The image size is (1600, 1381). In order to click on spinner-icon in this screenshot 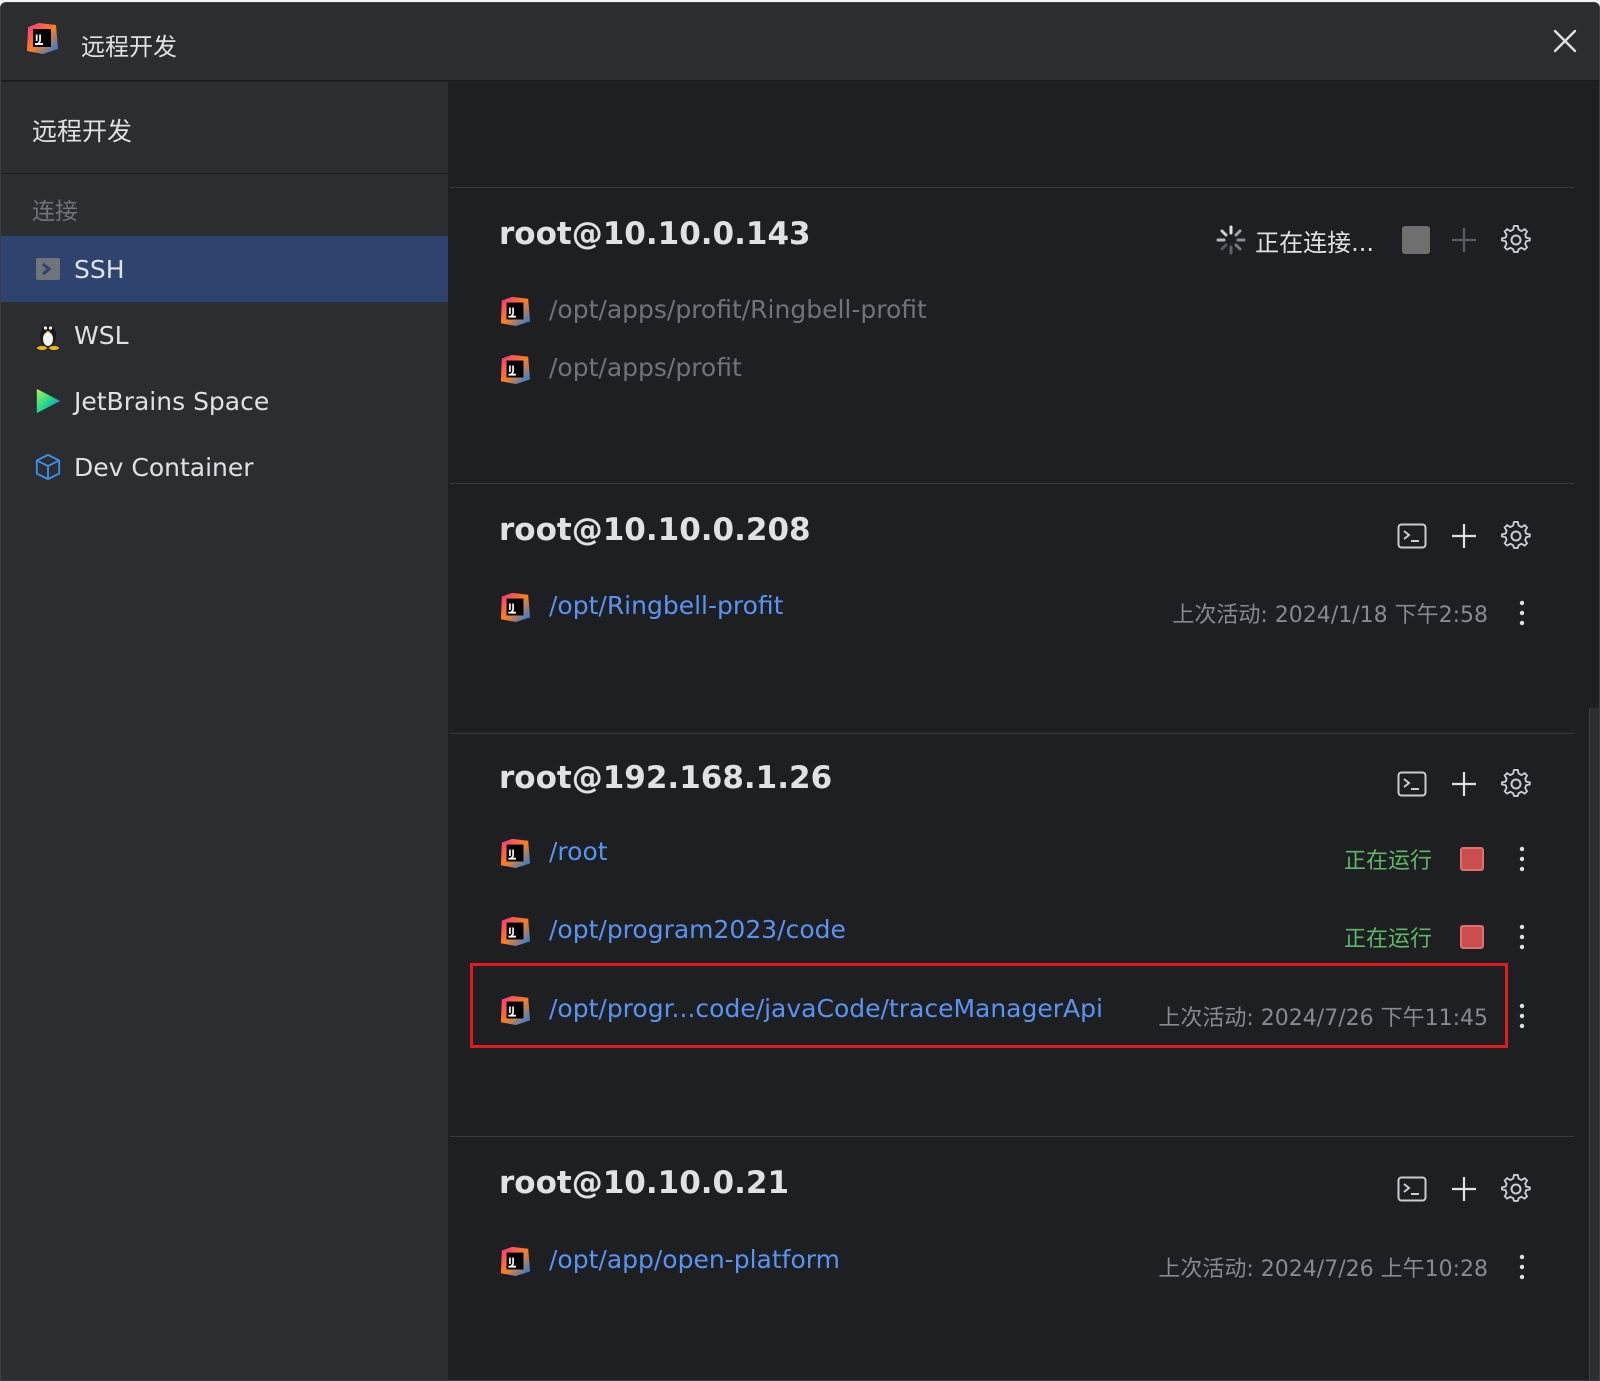, I will do `click(1231, 240)`.